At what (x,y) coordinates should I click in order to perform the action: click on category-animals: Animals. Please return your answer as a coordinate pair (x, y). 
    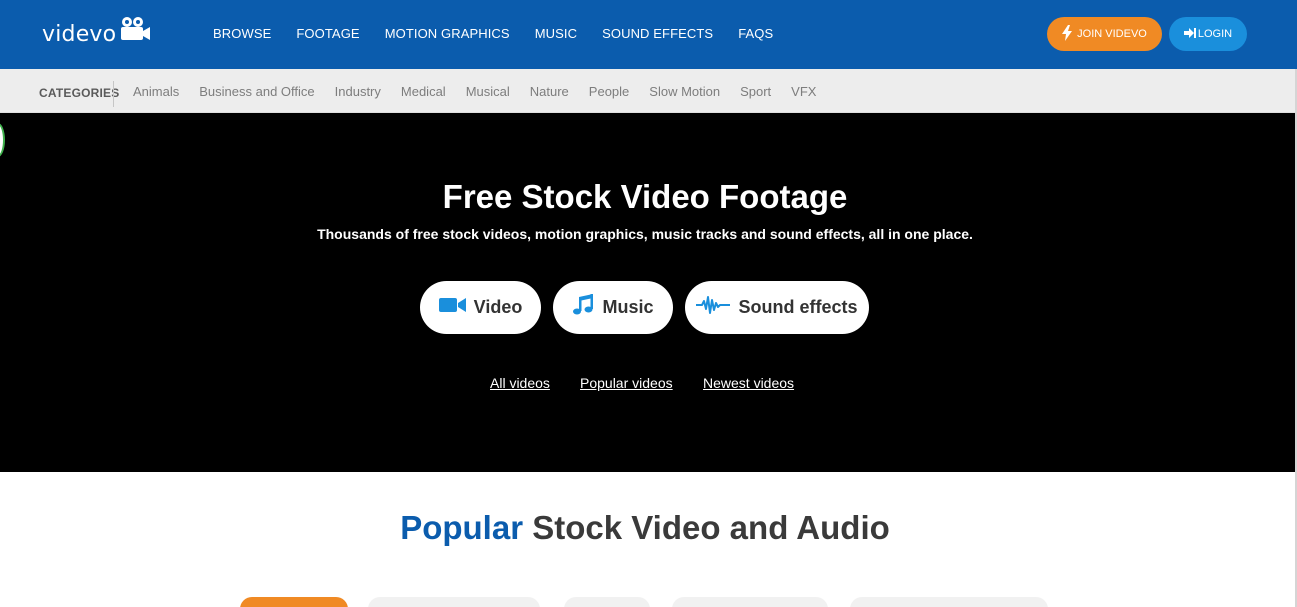
    Looking at the image, I should click on (156, 91).